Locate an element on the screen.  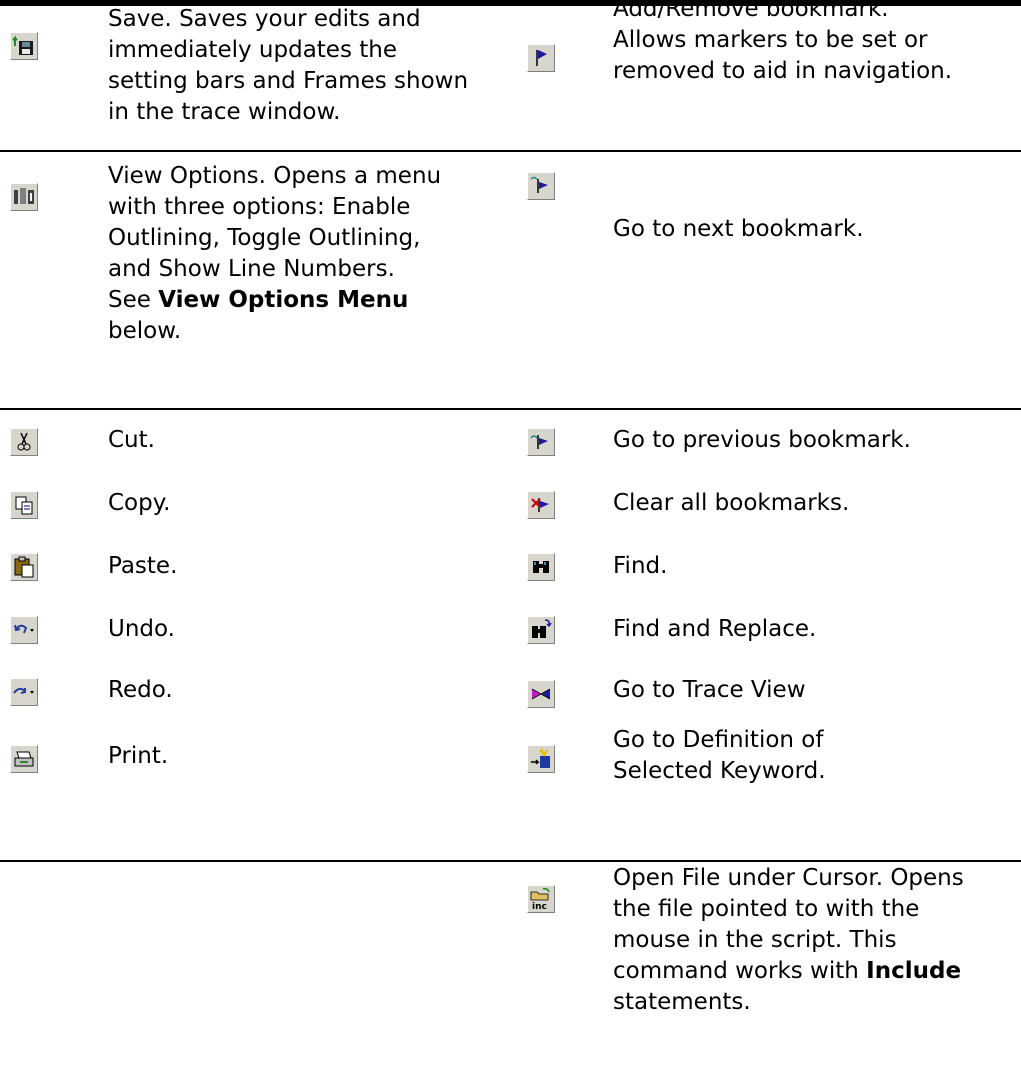
trace-view-label: Go to Trace View is located at coordinates (709, 690).